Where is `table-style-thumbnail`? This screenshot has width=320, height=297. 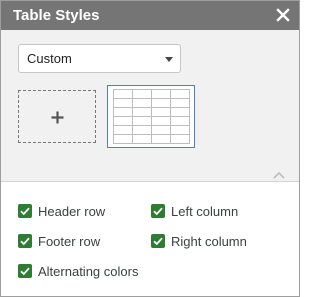 table-style-thumbnail is located at coordinates (151, 116).